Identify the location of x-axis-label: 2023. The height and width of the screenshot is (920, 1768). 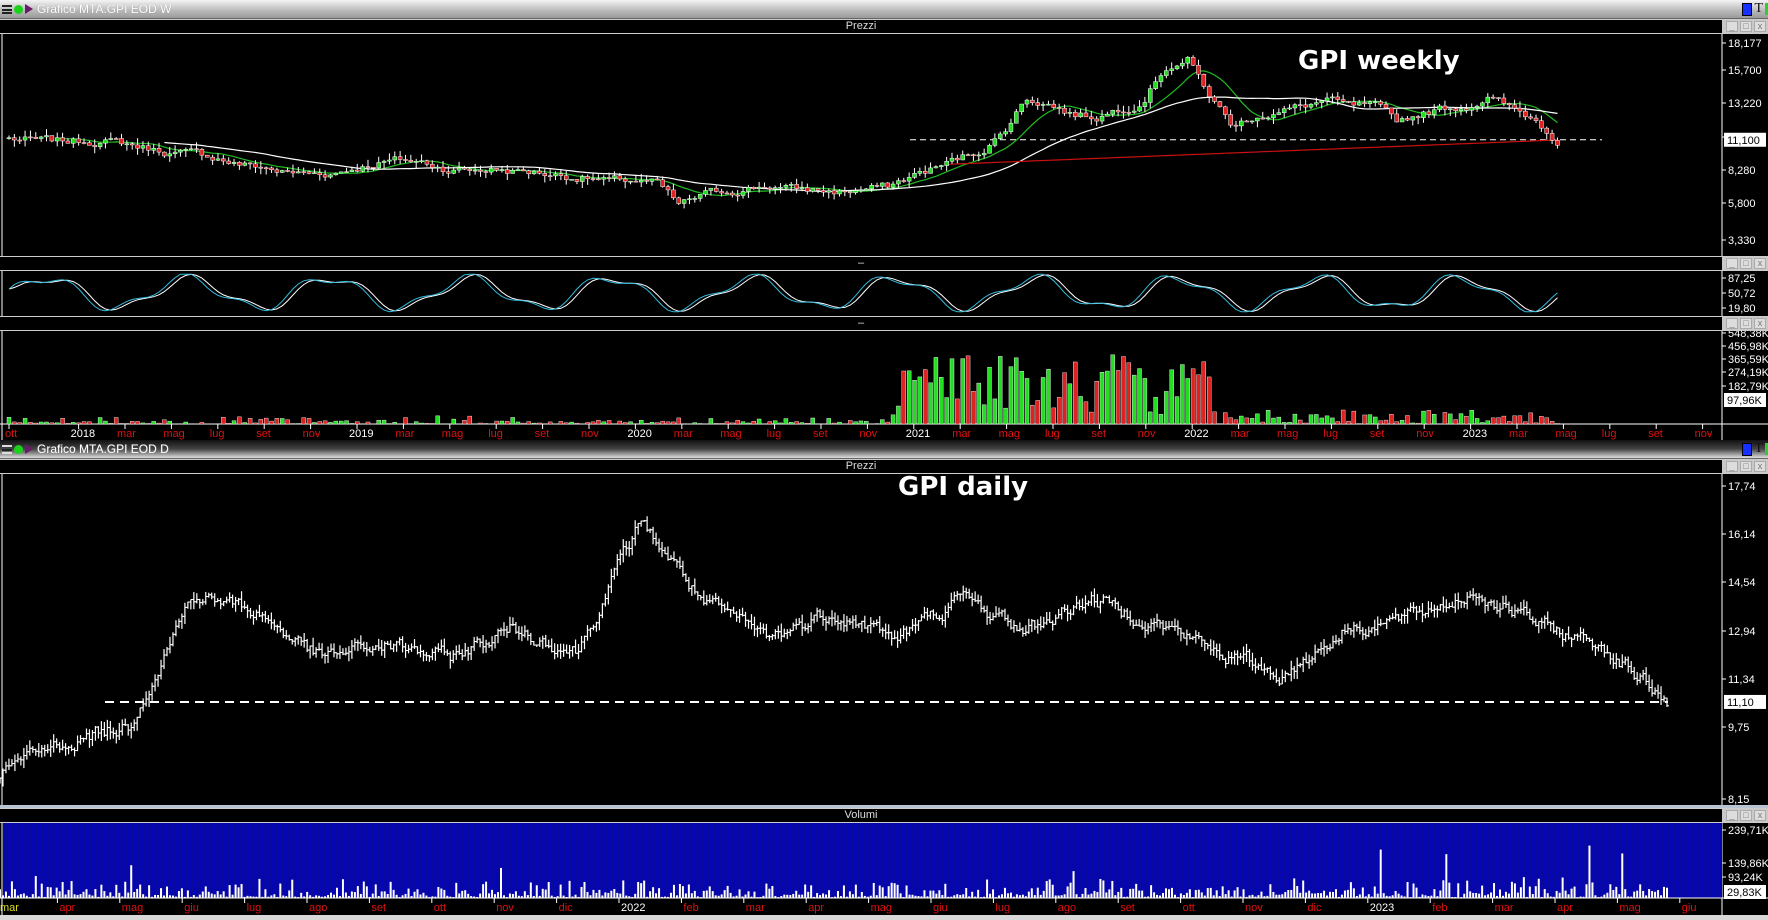
(1475, 434).